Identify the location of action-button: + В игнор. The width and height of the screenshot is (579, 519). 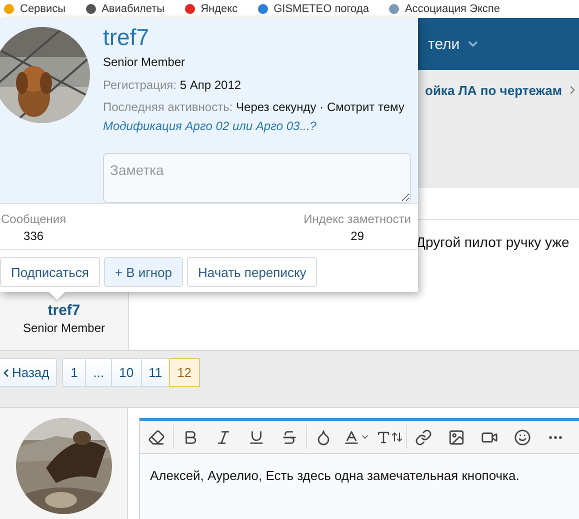
(144, 272).